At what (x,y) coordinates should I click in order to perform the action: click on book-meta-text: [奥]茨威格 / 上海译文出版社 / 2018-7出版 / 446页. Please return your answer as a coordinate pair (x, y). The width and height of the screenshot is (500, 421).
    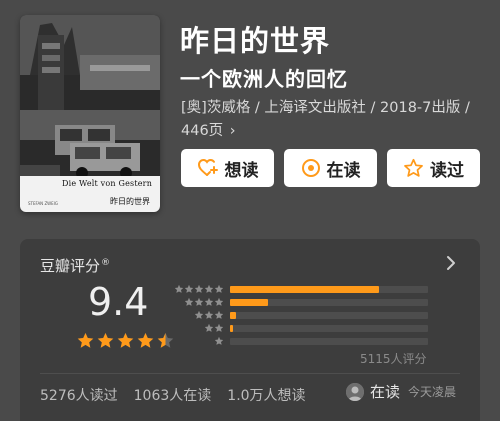
    Looking at the image, I should click on (325, 119).